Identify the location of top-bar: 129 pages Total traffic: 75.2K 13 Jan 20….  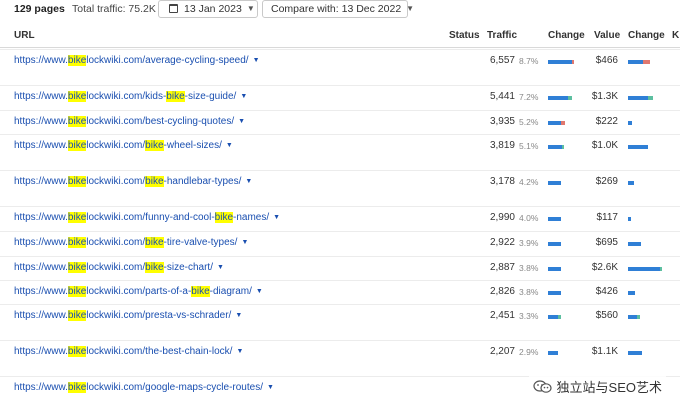
(340, 11).